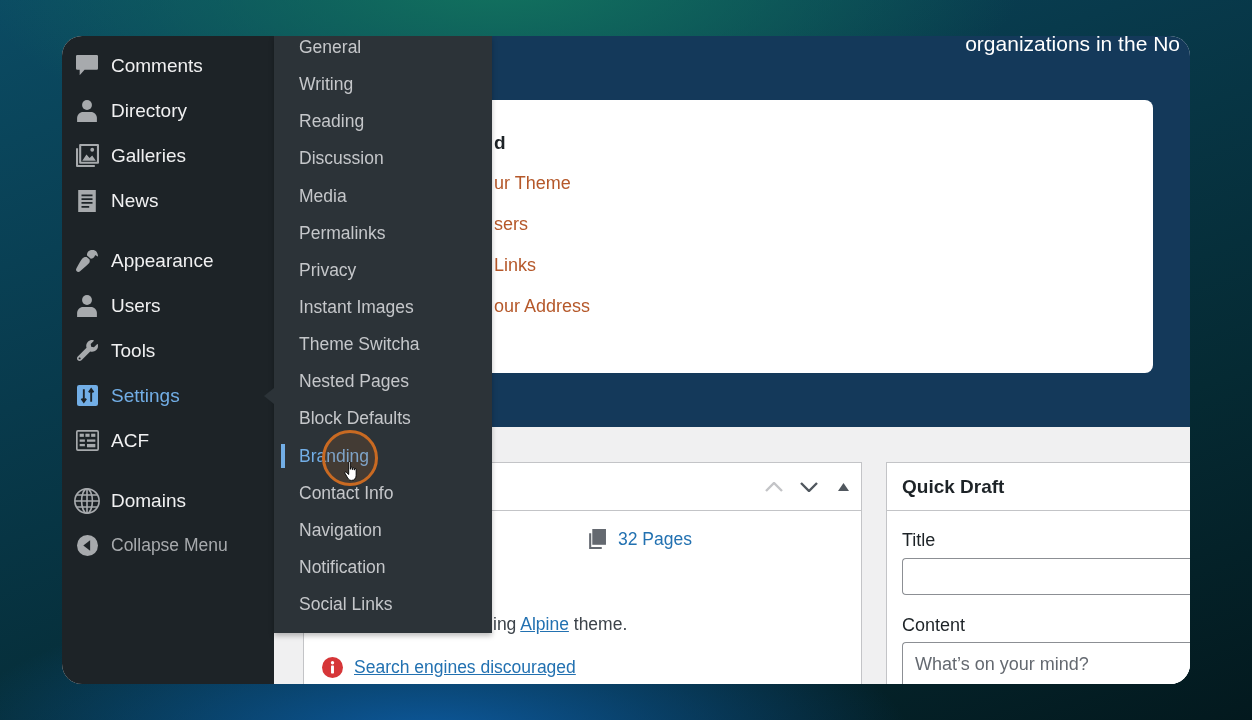 The image size is (1252, 720). I want to click on wrench-icon, so click(87, 350).